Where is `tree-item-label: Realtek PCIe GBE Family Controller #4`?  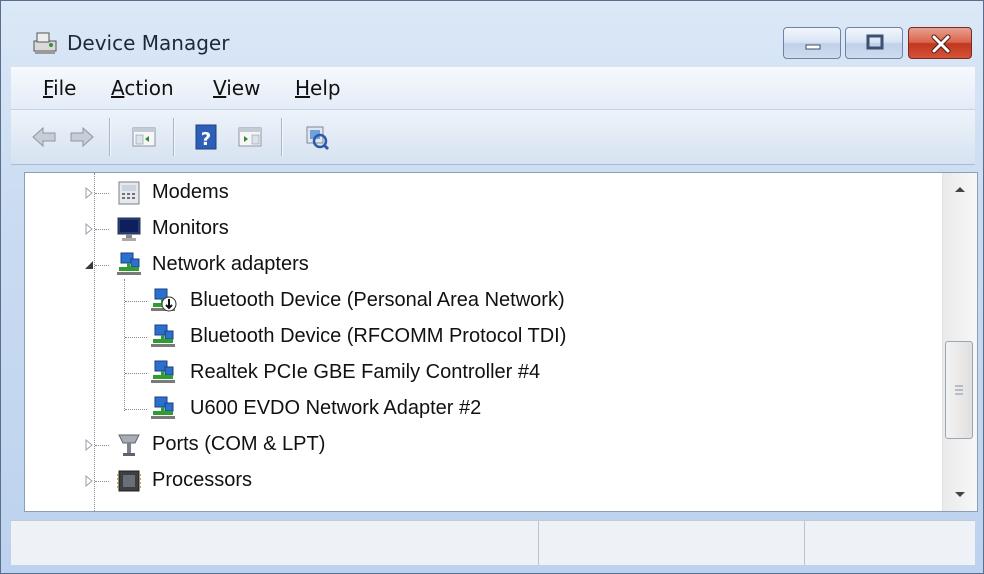
tree-item-label: Realtek PCIe GBE Family Controller #4 is located at coordinates (365, 372).